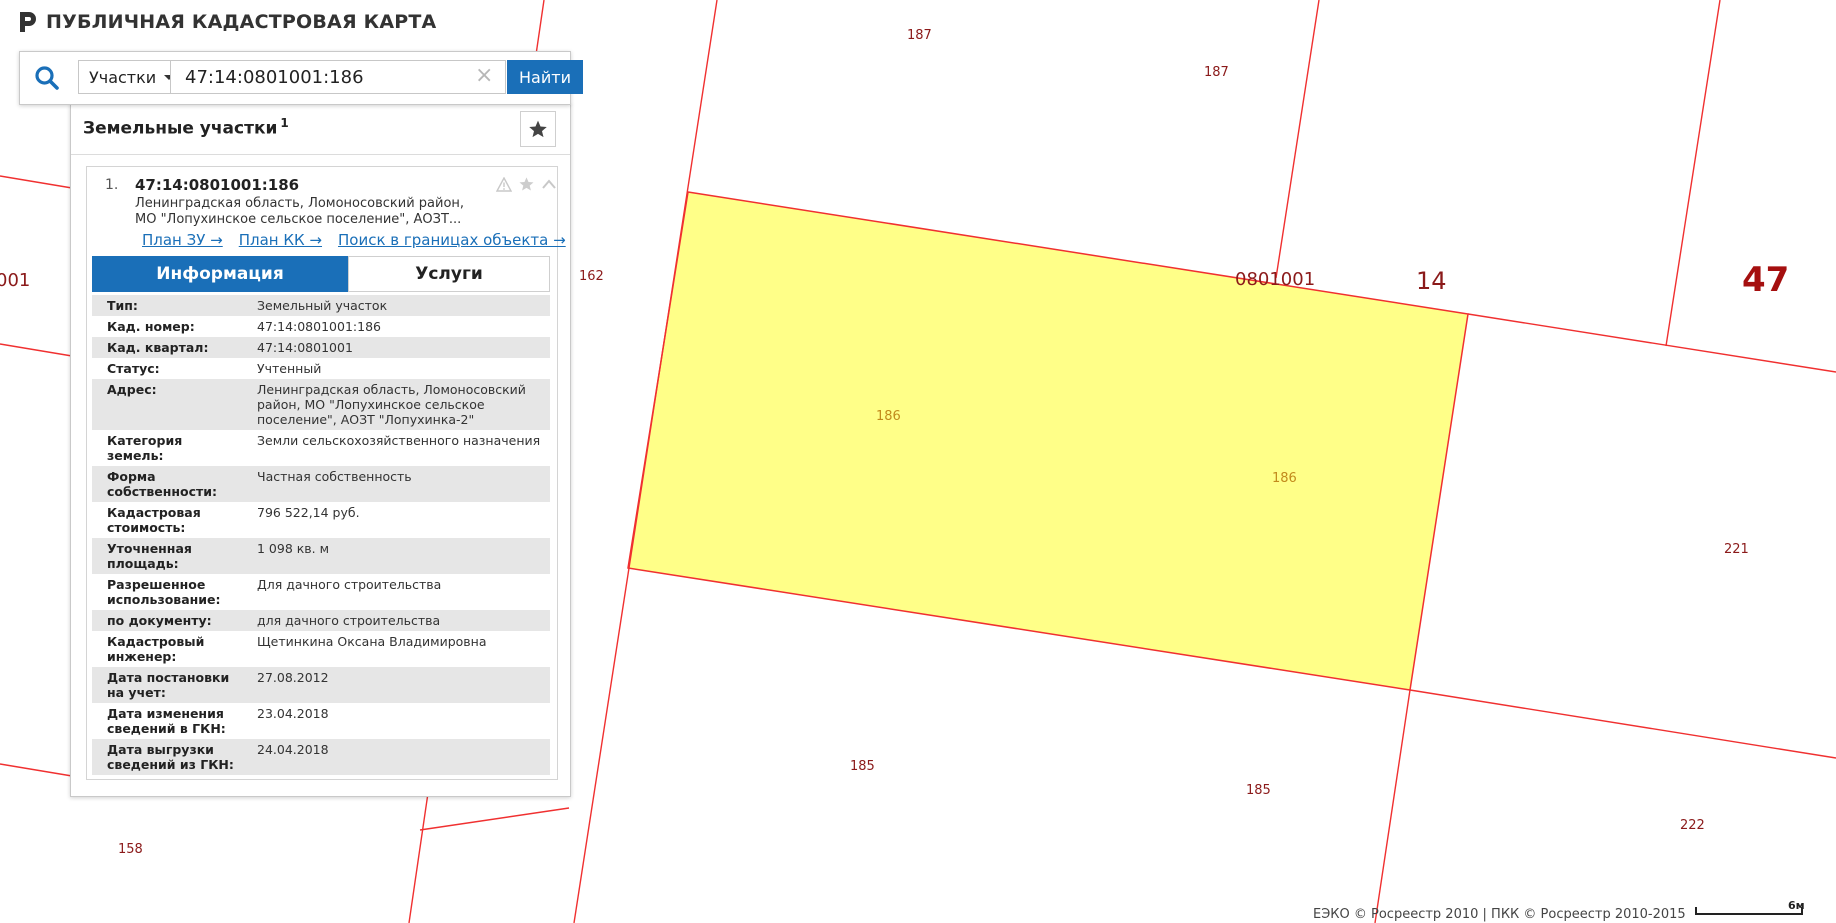 The image size is (1836, 923). What do you see at coordinates (164, 592) in the screenshot?
I see `attr-key: Разрешенное использование:` at bounding box center [164, 592].